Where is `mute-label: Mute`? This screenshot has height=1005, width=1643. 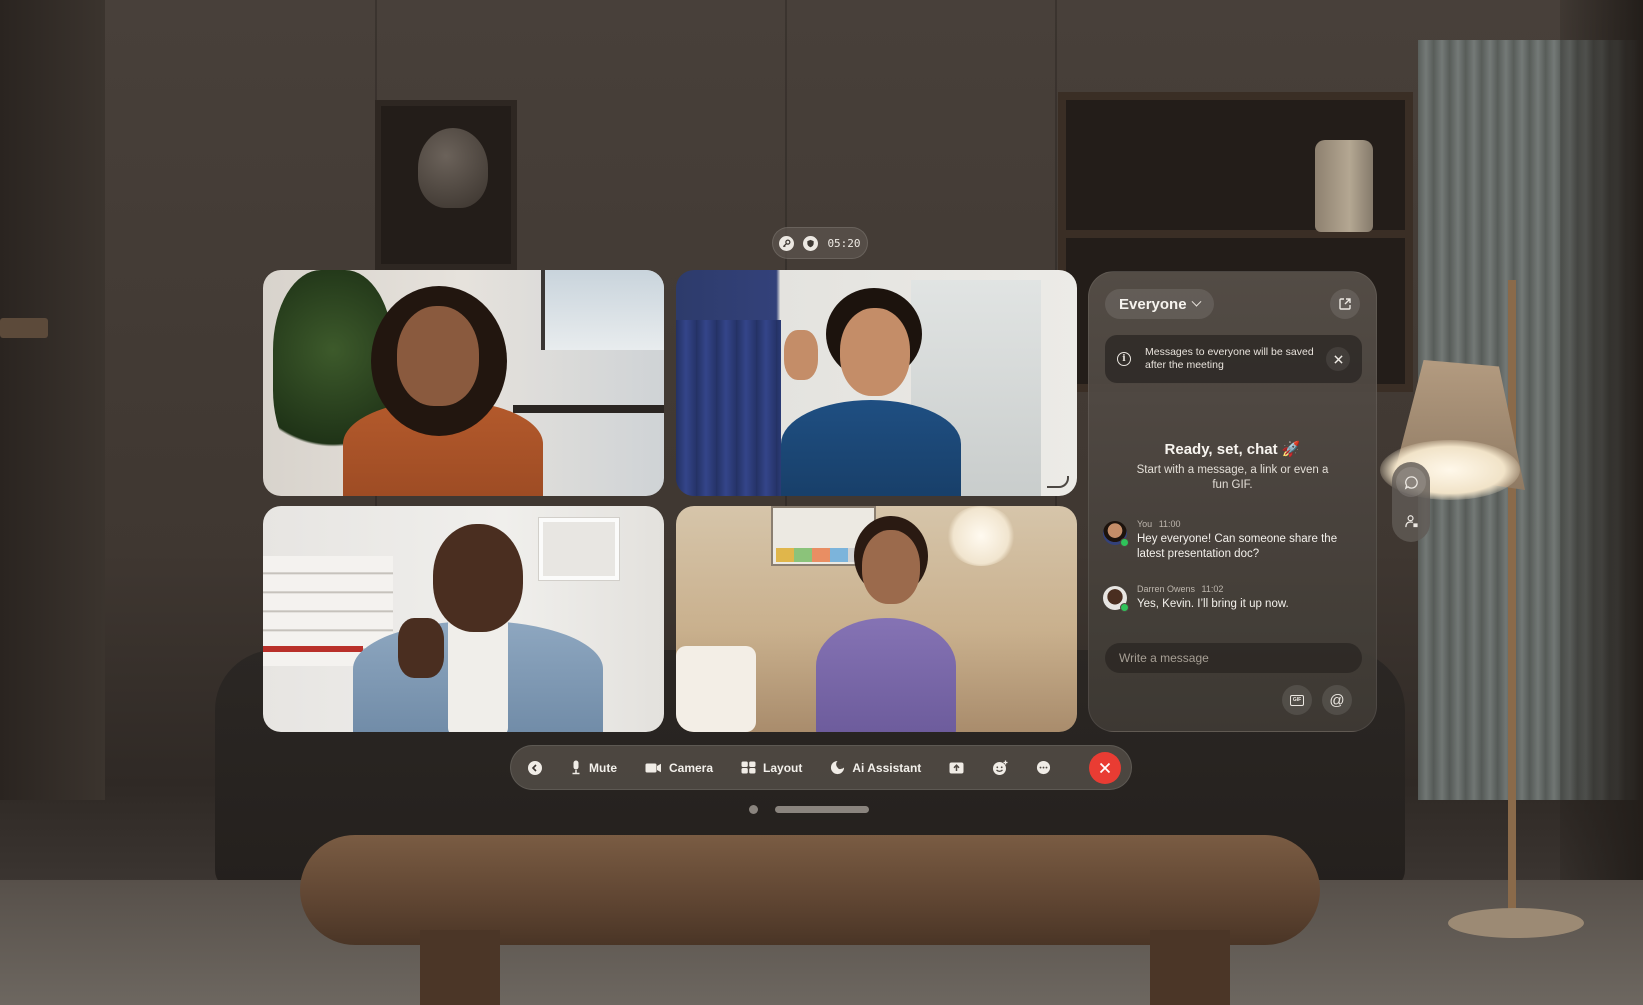
mute-label: Mute is located at coordinates (603, 767).